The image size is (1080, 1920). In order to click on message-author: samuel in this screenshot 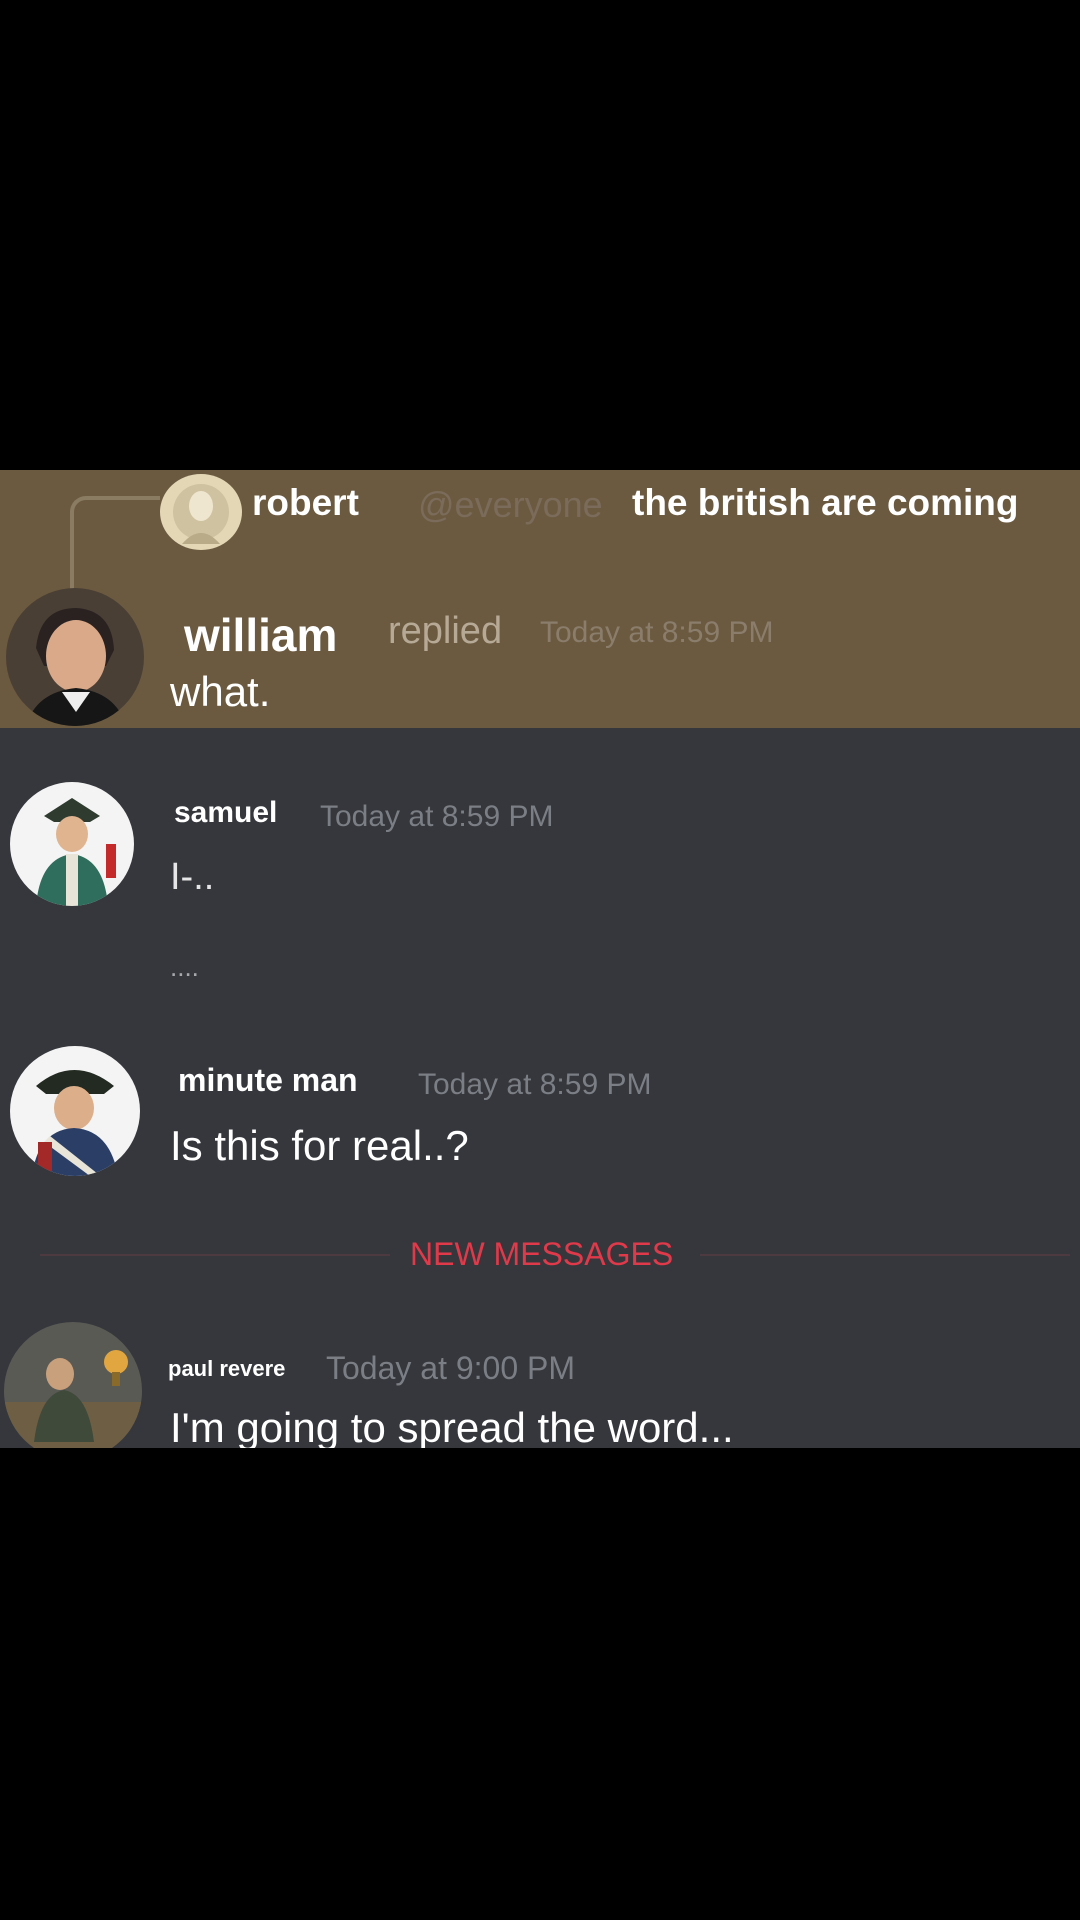, I will do `click(225, 813)`.